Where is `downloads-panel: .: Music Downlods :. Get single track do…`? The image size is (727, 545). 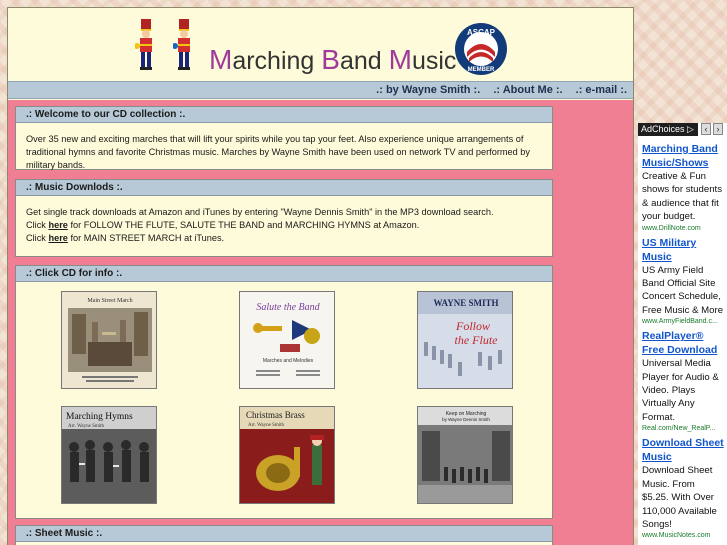 downloads-panel: .: Music Downlods :. Get single track do… is located at coordinates (284, 218).